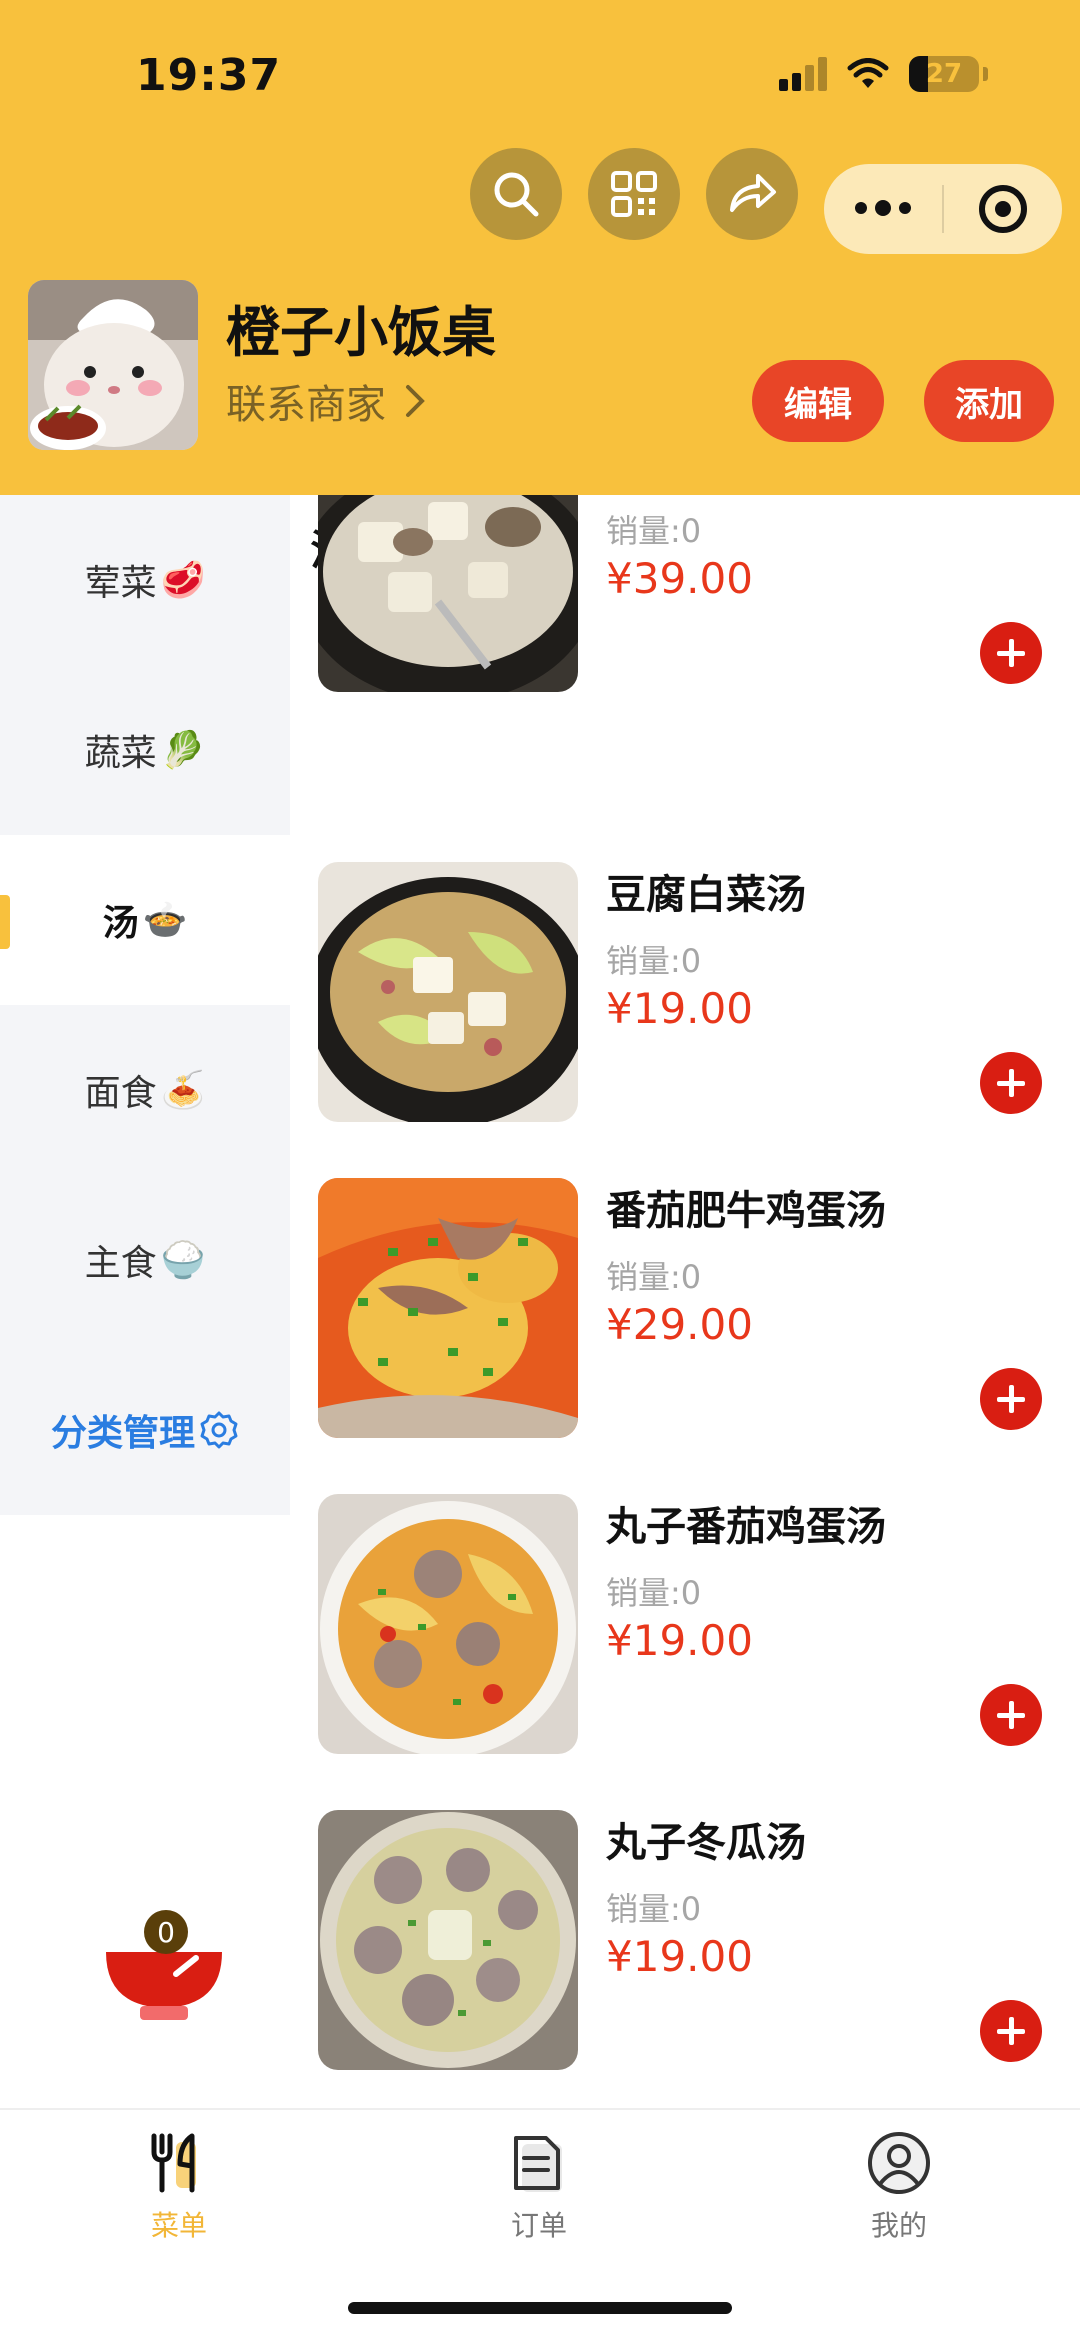  What do you see at coordinates (183, 750) in the screenshot?
I see `leafy-green-icon: 🥬` at bounding box center [183, 750].